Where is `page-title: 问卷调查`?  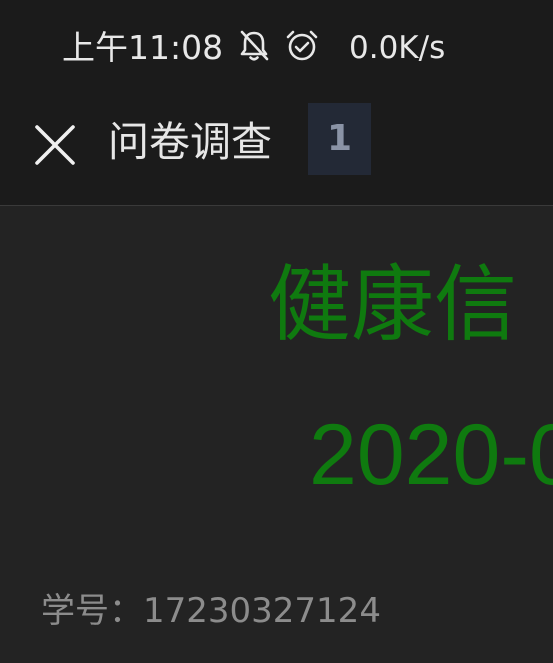
page-title: 问卷调查 is located at coordinates (190, 142).